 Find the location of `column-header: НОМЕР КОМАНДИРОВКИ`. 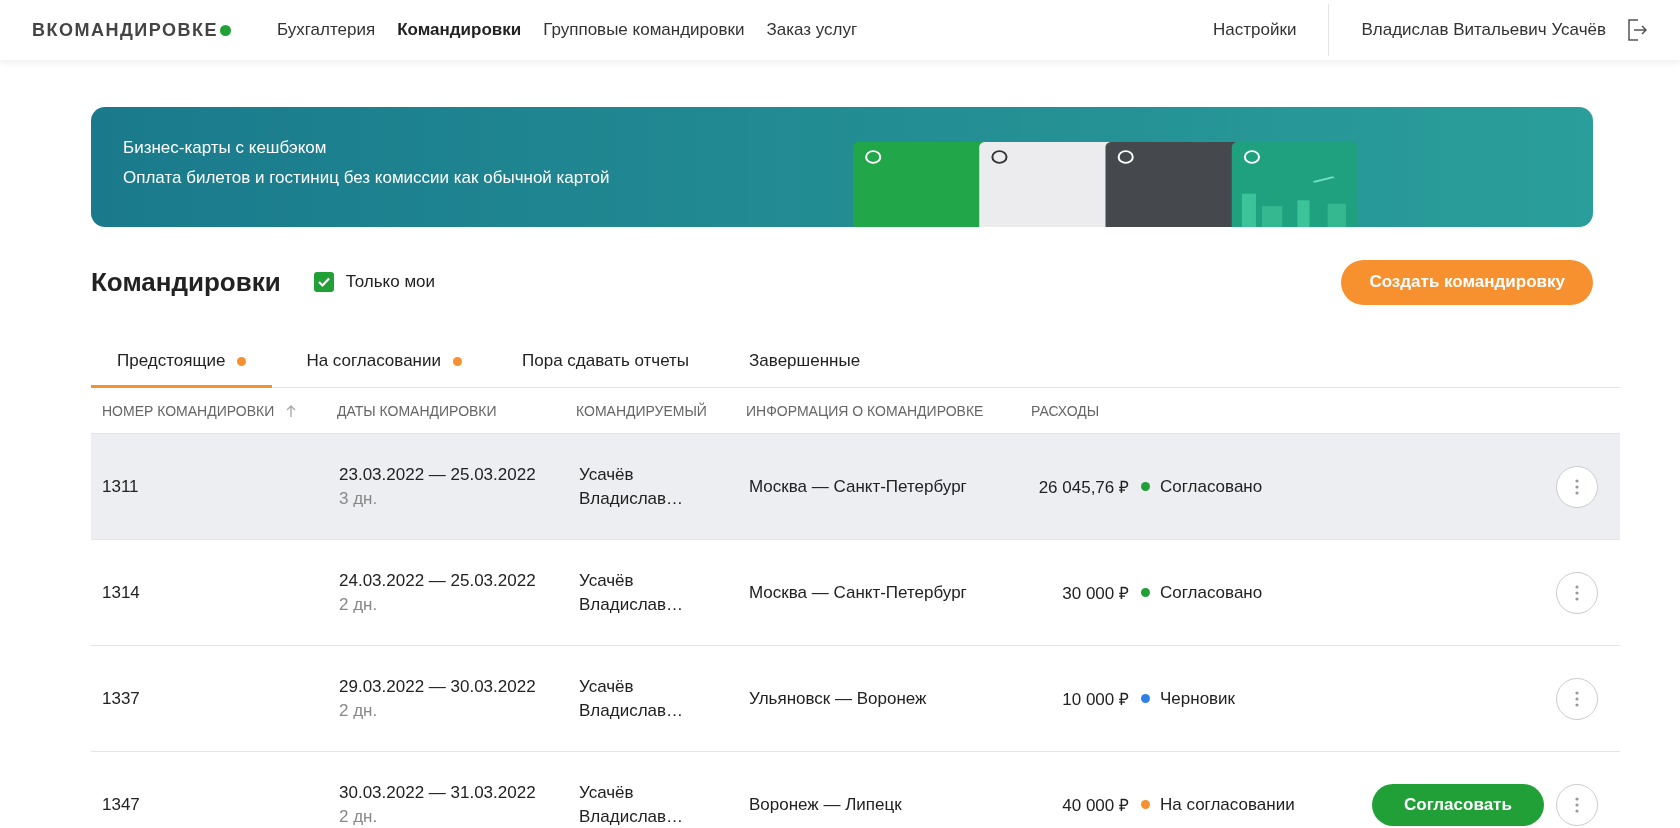

column-header: НОМЕР КОМАНДИРОВКИ is located at coordinates (213, 410).